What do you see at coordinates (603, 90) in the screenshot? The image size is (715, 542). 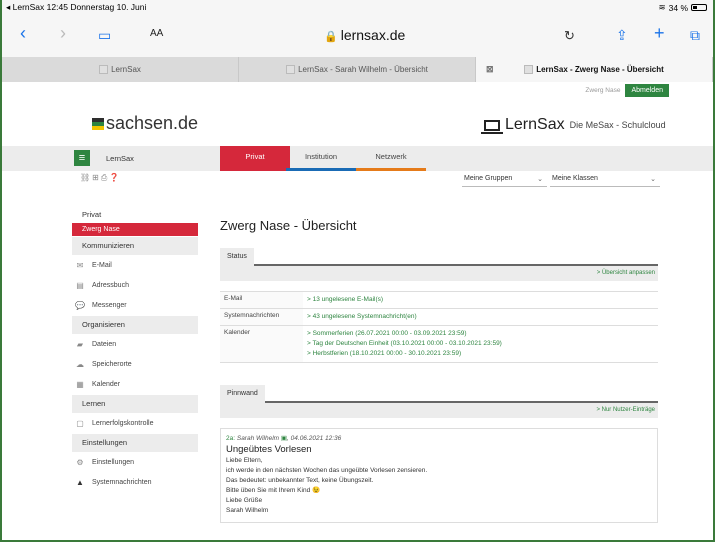 I see `logged-in-user: Zwerg Nase` at bounding box center [603, 90].